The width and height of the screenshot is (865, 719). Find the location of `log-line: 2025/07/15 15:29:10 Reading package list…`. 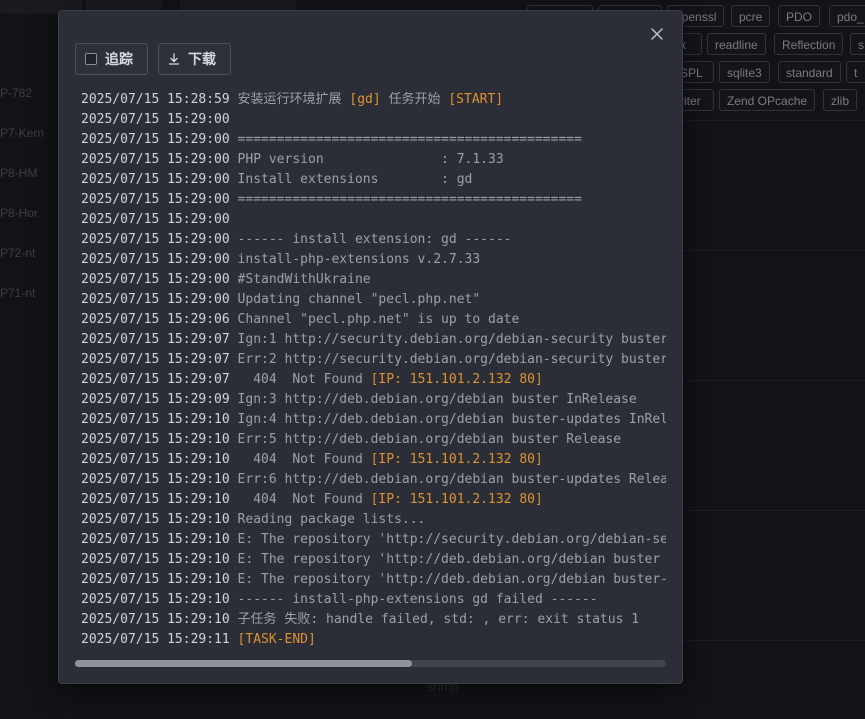

log-line: 2025/07/15 15:29:10 Reading package list… is located at coordinates (373, 520).